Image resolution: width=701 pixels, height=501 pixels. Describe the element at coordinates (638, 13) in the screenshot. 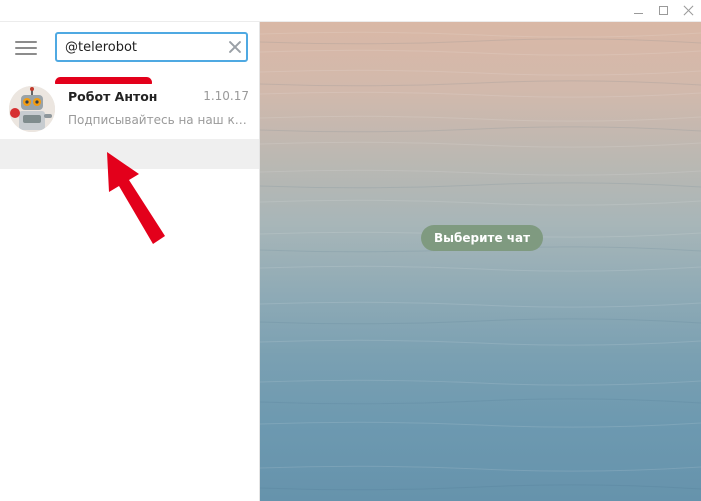

I see `minimize-icon` at that location.